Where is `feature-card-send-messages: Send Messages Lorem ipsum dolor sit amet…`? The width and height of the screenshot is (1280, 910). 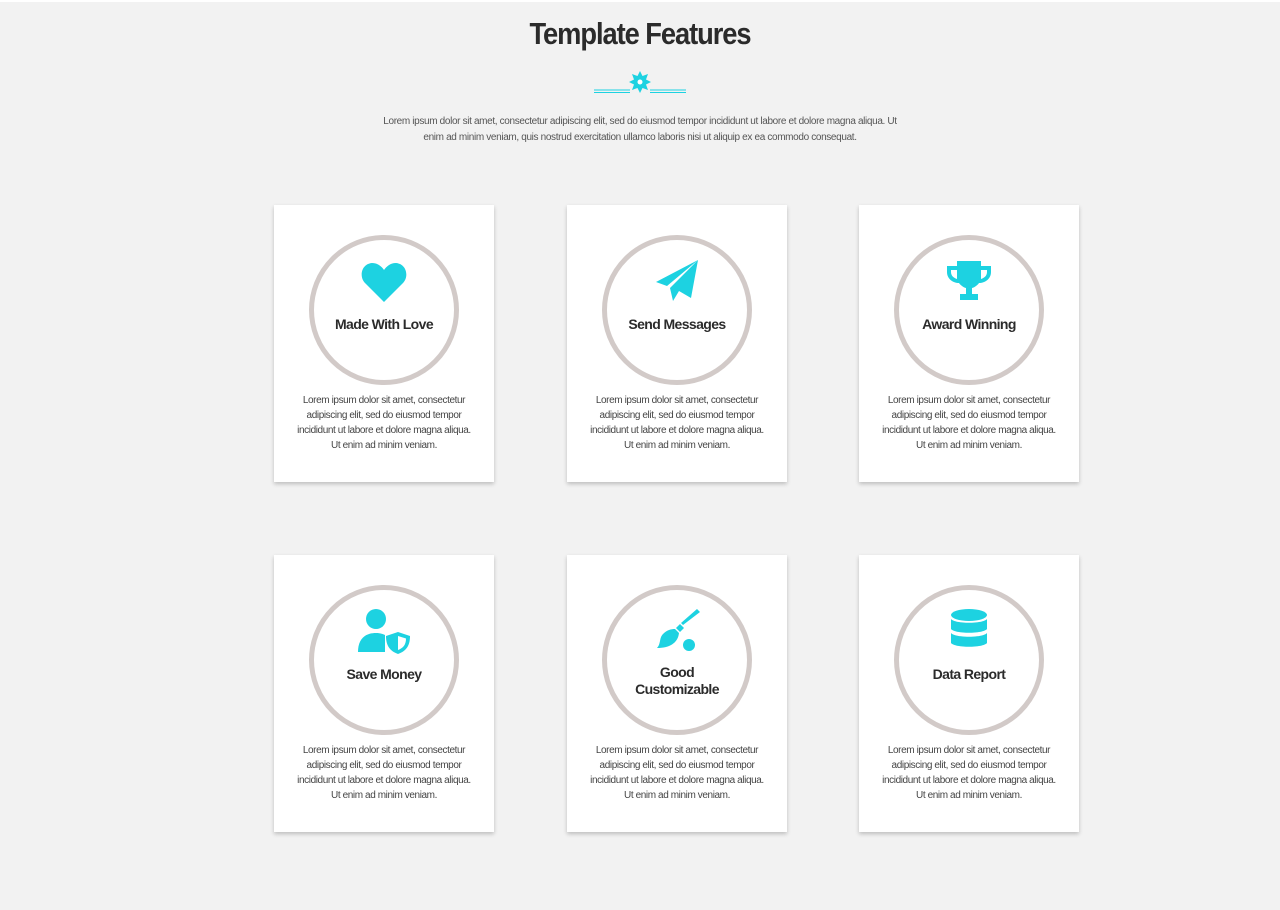 feature-card-send-messages: Send Messages Lorem ipsum dolor sit amet… is located at coordinates (677, 343).